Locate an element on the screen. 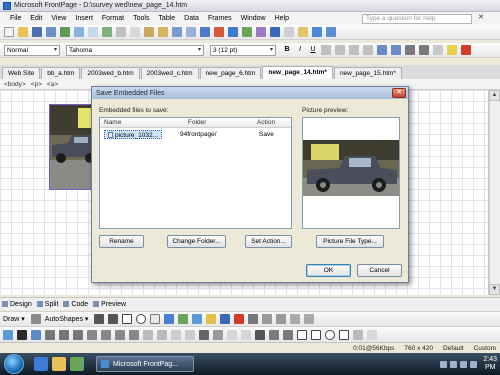 Image resolution: width=500 pixels, height=375 pixels. cut-icon is located at coordinates (121, 32).